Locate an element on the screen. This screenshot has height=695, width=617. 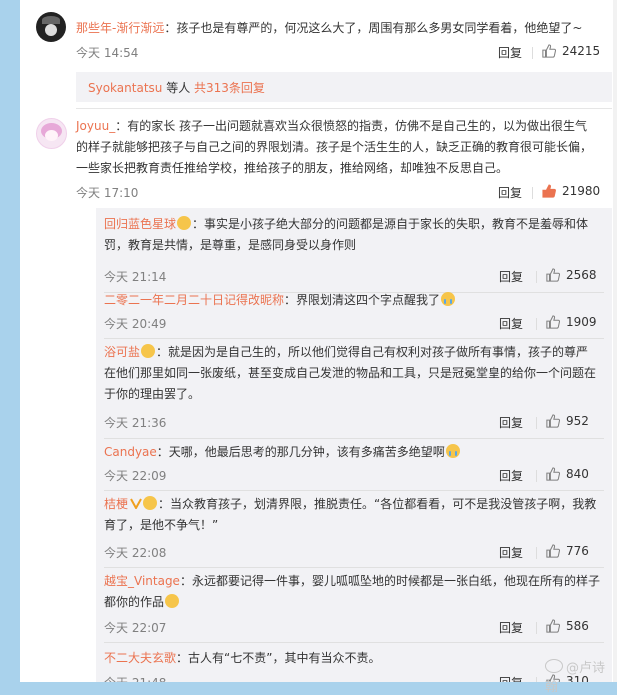
more-replies-box: Syokantatsu 等人 共313条回复 is located at coordinates (344, 87).